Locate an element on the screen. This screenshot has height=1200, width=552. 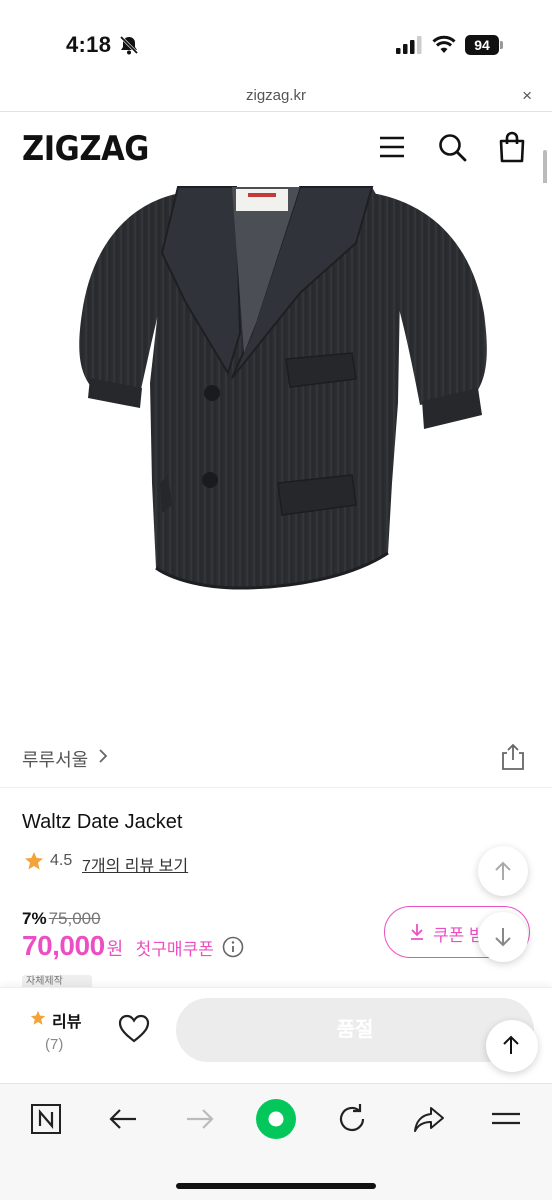
scroll-down-button is located at coordinates (503, 937).